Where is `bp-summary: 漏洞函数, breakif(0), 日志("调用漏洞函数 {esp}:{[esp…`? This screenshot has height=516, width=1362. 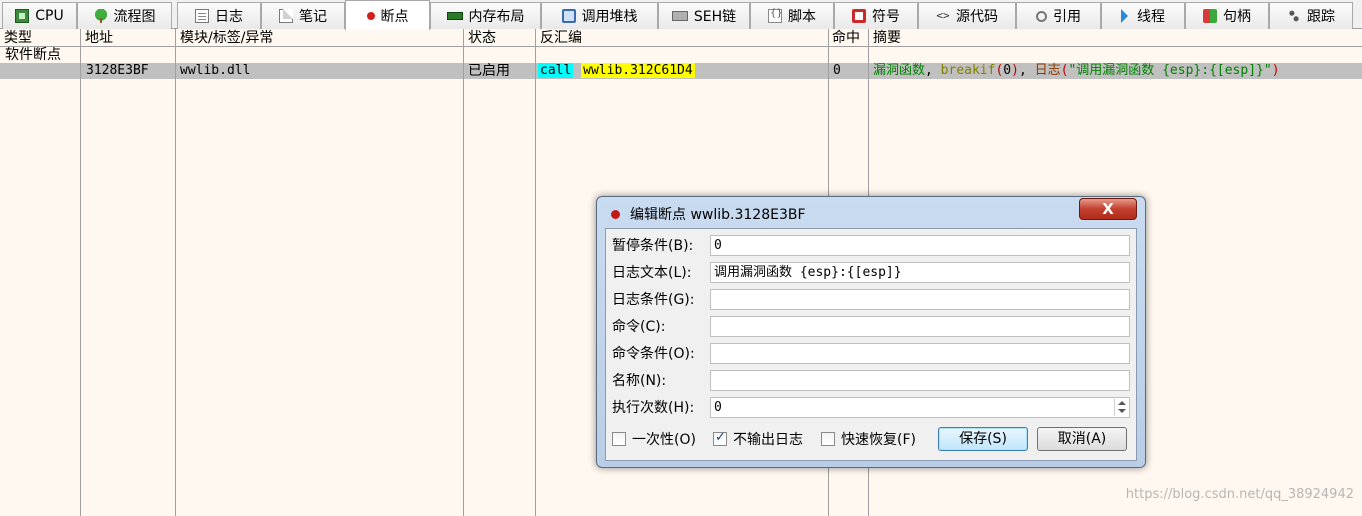 bp-summary: 漏洞函数, breakif(0), 日志("调用漏洞函数 {esp}:{[esp… is located at coordinates (1076, 71).